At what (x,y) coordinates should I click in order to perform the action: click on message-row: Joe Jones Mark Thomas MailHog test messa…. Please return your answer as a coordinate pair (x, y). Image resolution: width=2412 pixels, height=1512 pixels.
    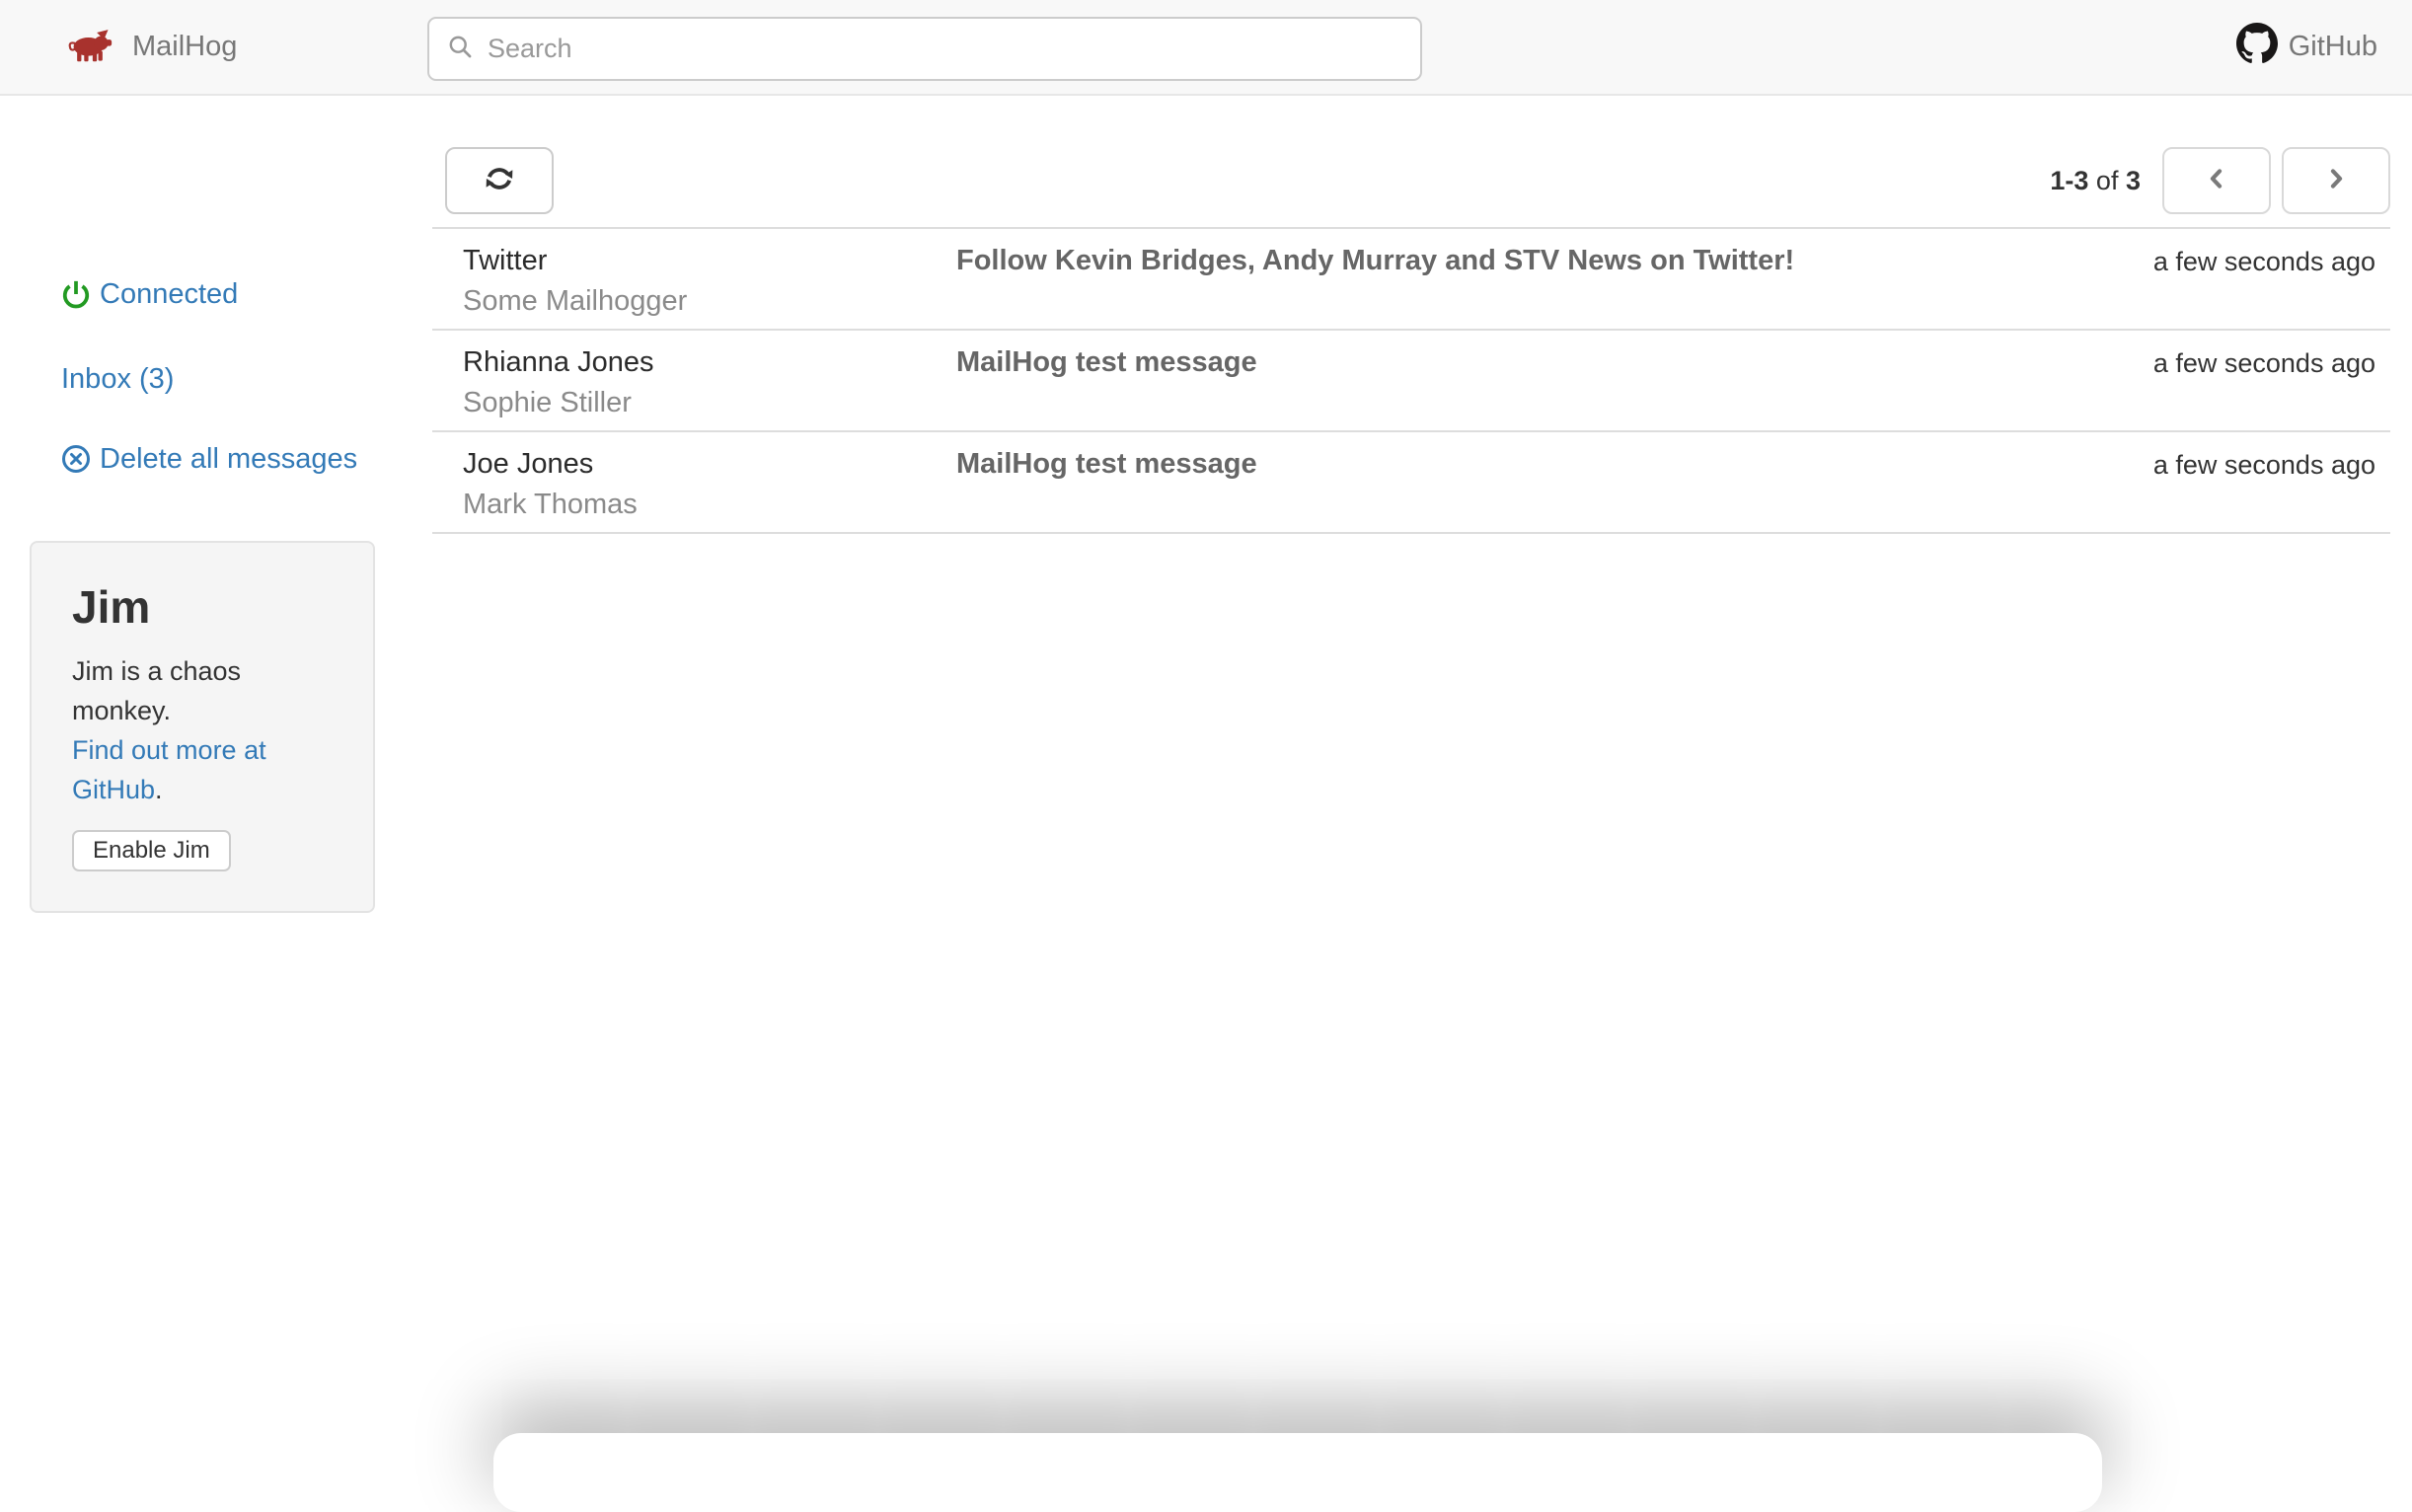
    Looking at the image, I should click on (1411, 483).